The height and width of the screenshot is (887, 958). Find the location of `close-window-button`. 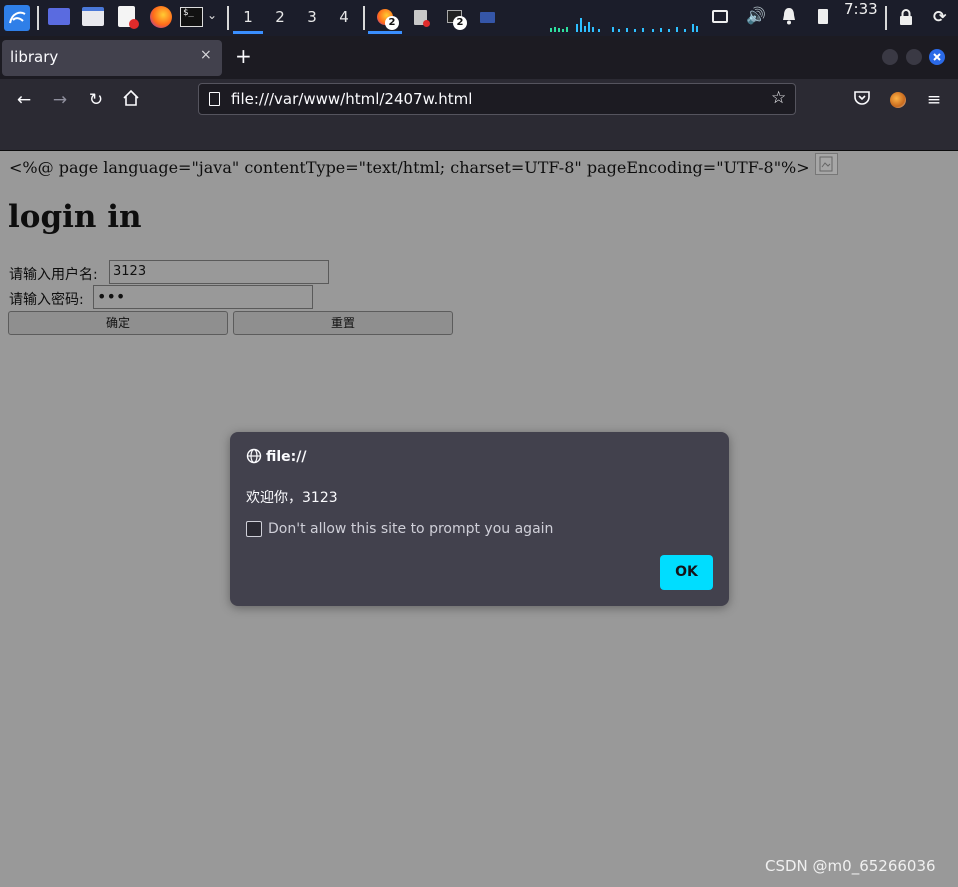

close-window-button is located at coordinates (937, 57).